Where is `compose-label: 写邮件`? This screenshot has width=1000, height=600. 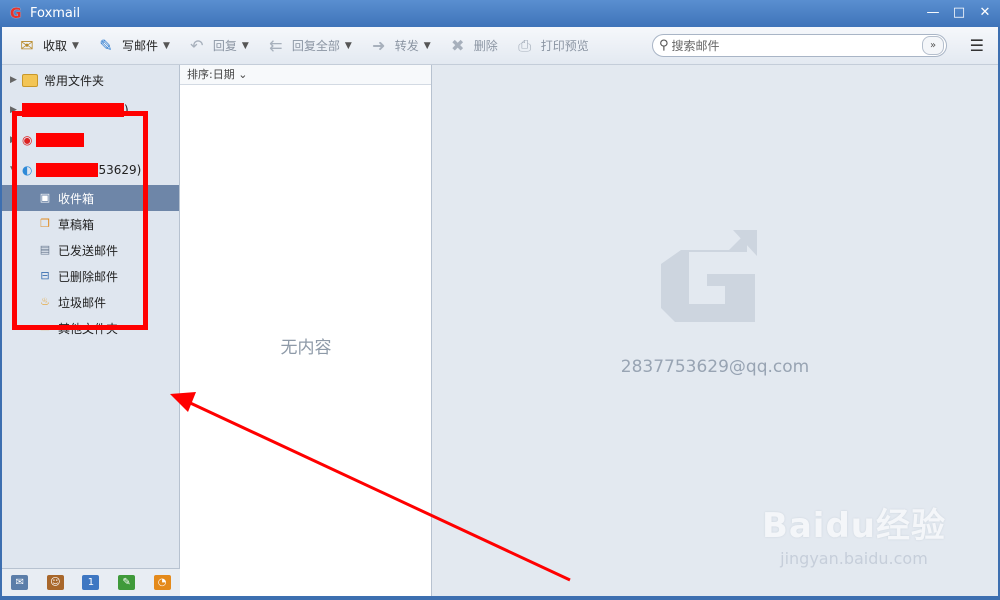 compose-label: 写邮件 is located at coordinates (139, 46).